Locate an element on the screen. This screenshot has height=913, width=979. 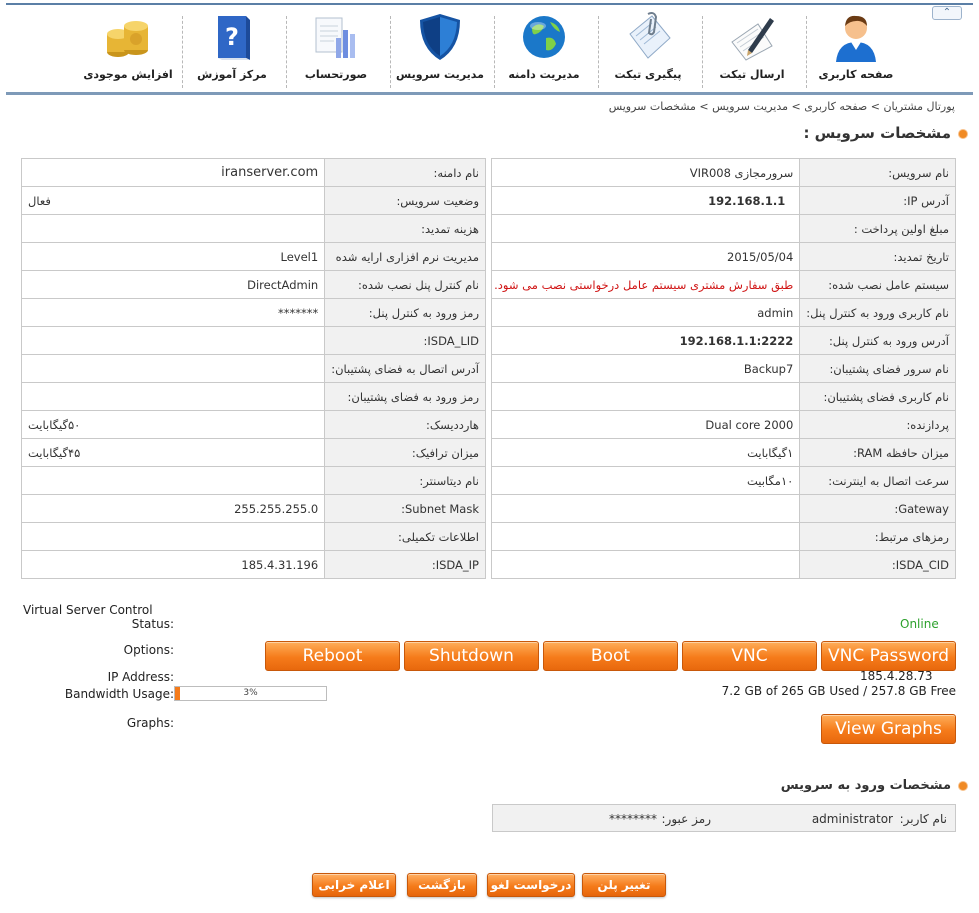
table-row: رمز ورود به فضای پشتیبان: is located at coordinates (253, 396).